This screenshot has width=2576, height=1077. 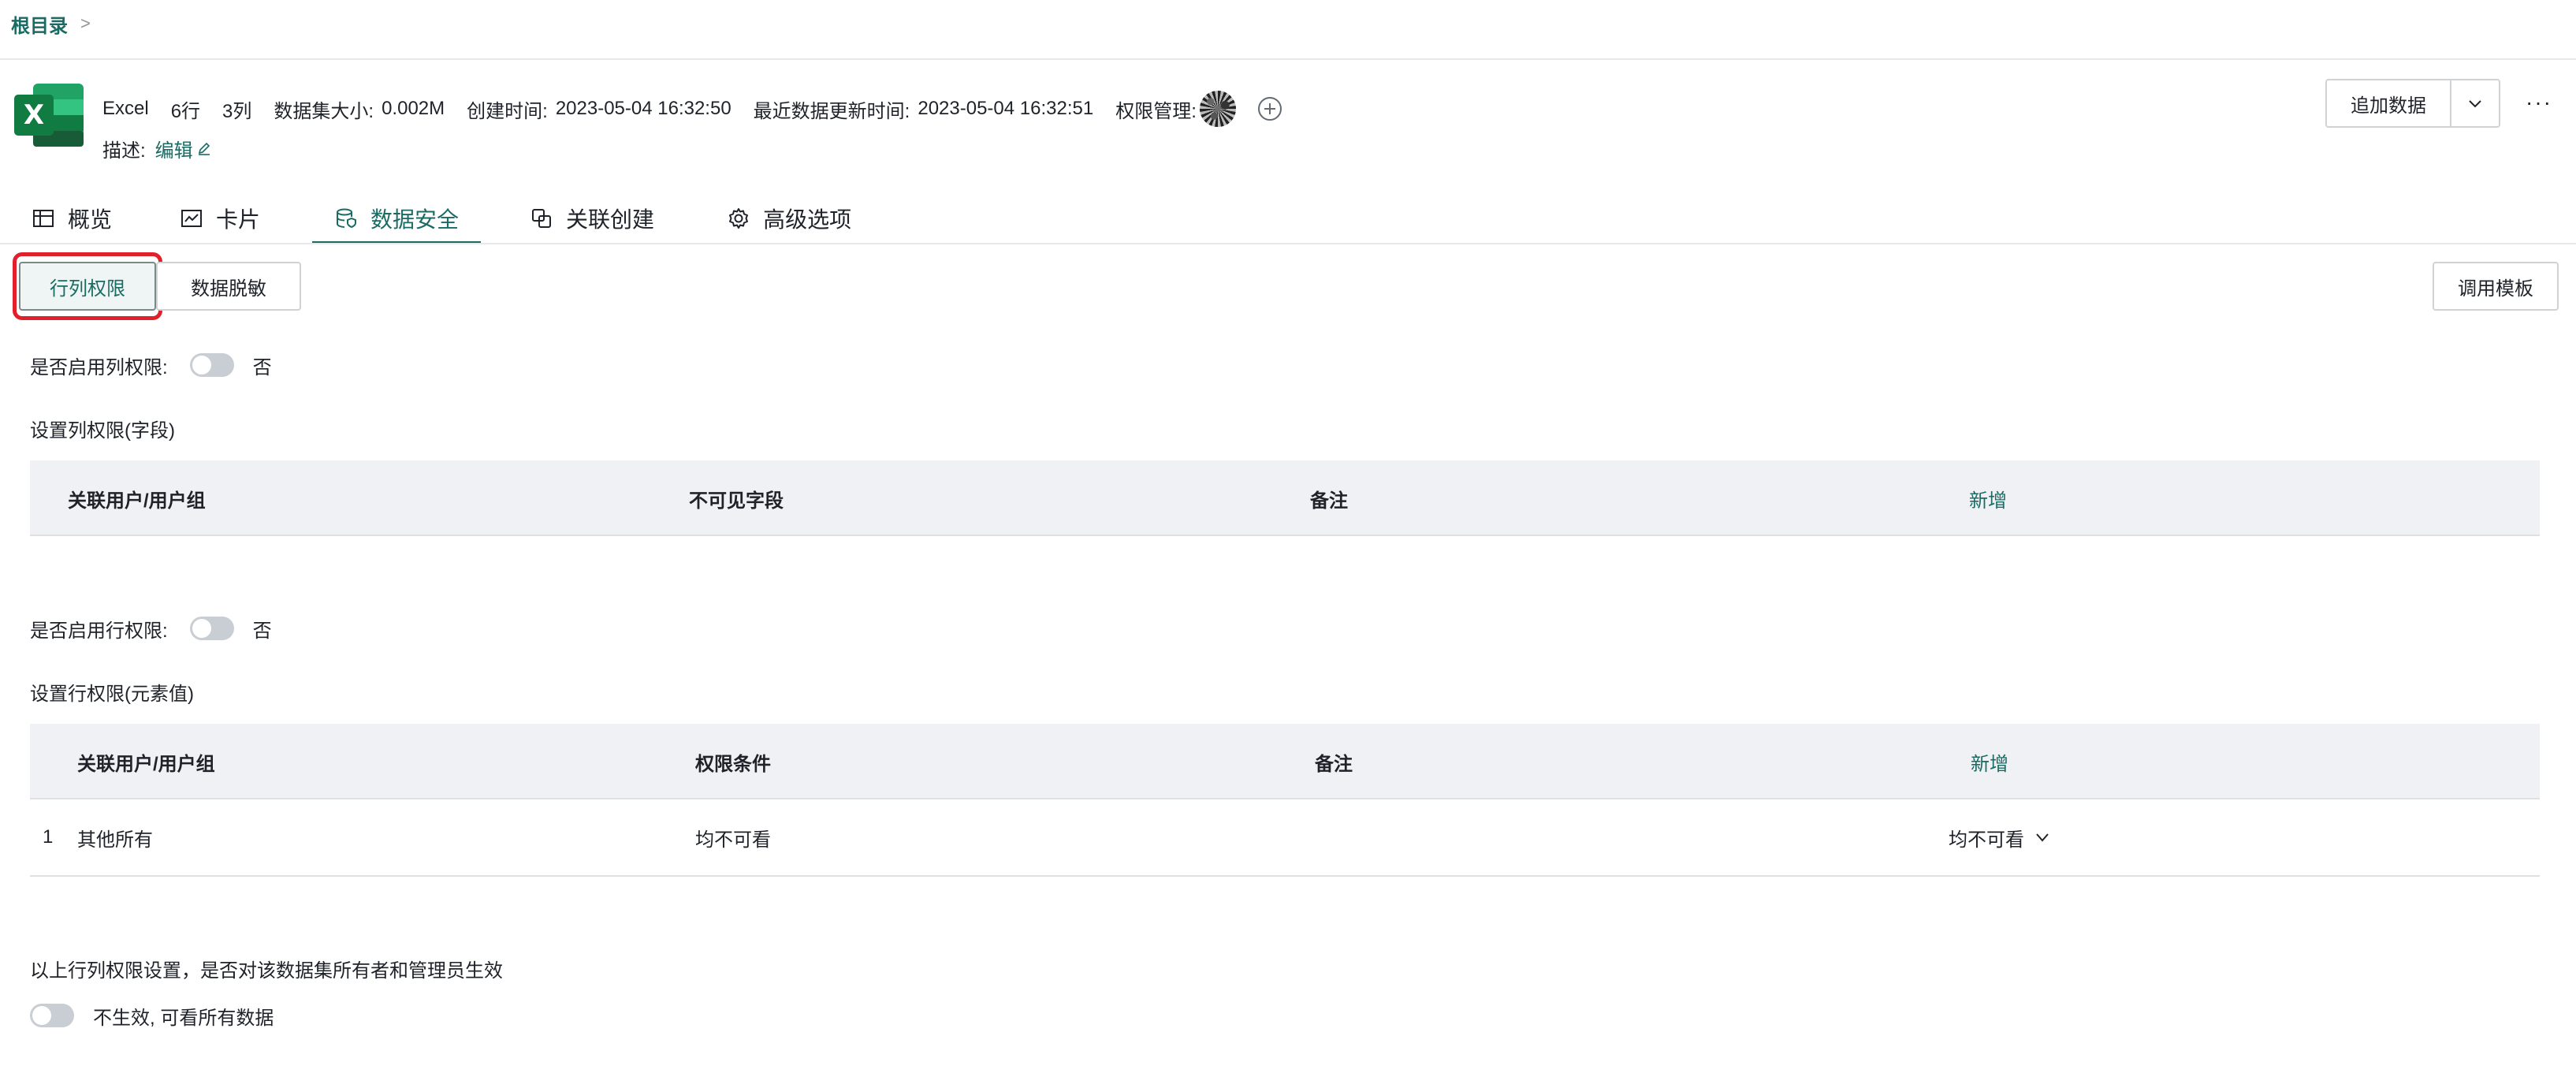 What do you see at coordinates (87, 287) in the screenshot?
I see `row-column-permission-button: 行列权限` at bounding box center [87, 287].